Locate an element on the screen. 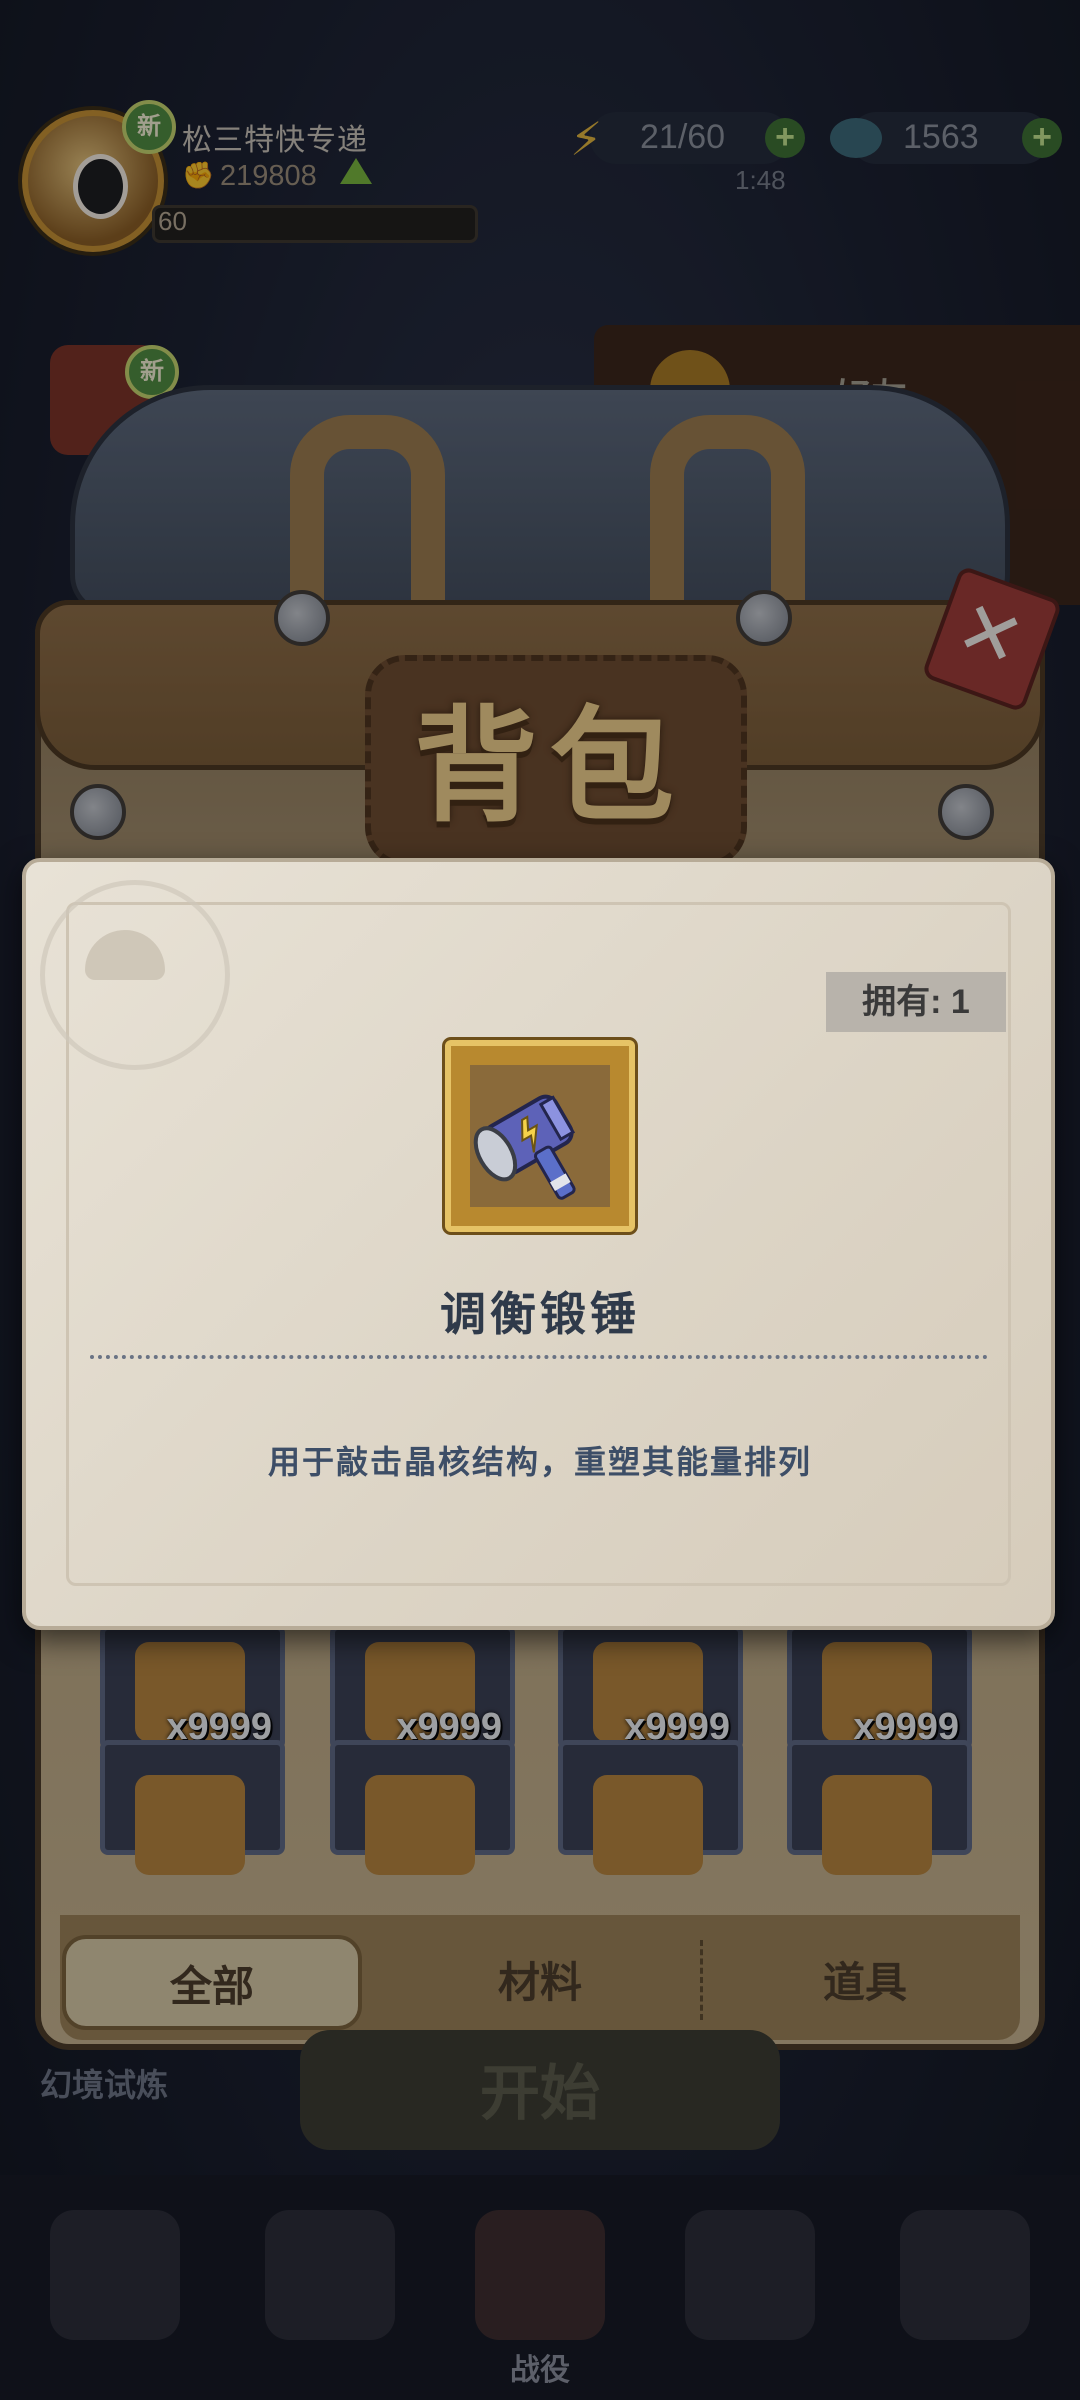  divider is located at coordinates (539, 1357).